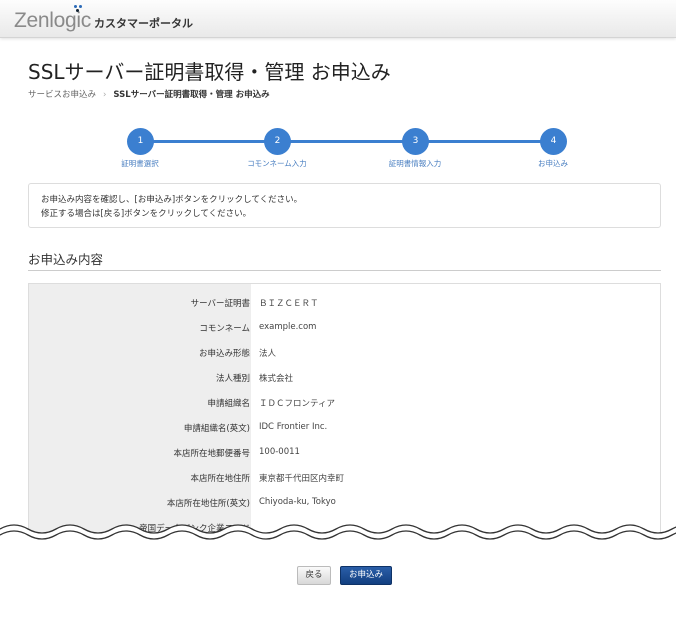 The image size is (676, 623). I want to click on row-label: 本店所在地住所(英文), so click(208, 504).